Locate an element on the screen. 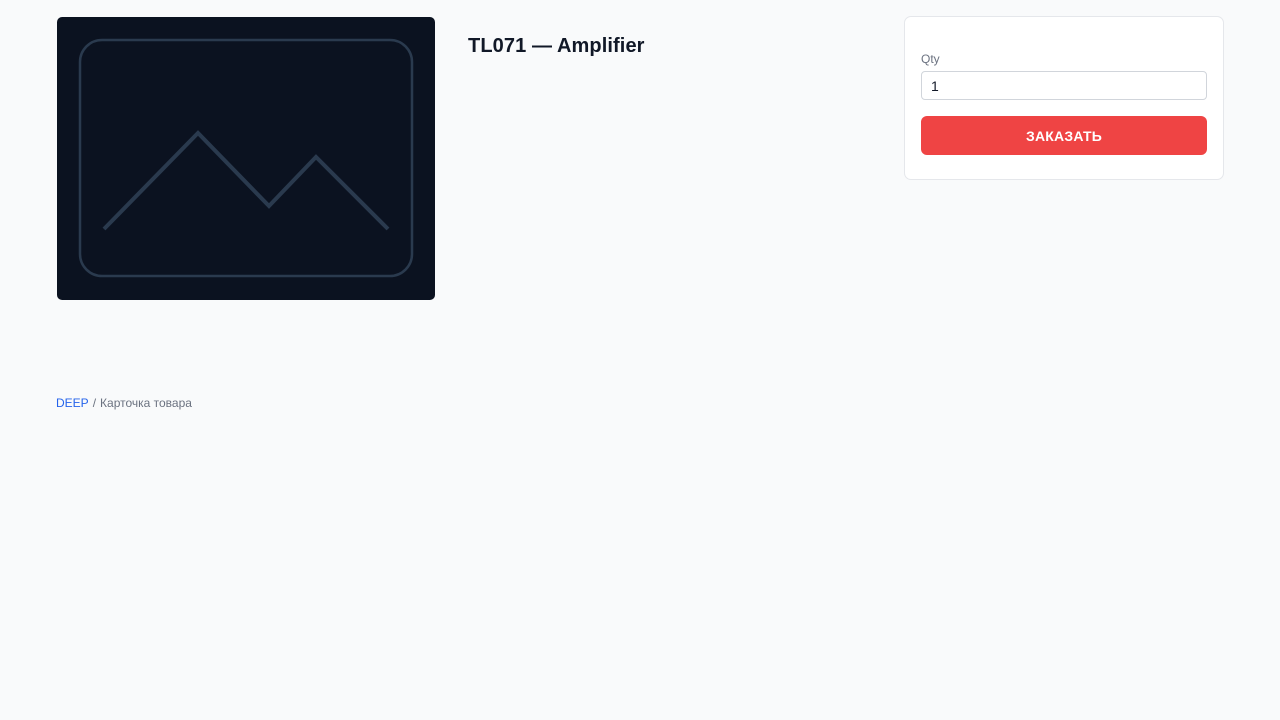 The image size is (1280, 720). qty-label: Qty is located at coordinates (930, 59).